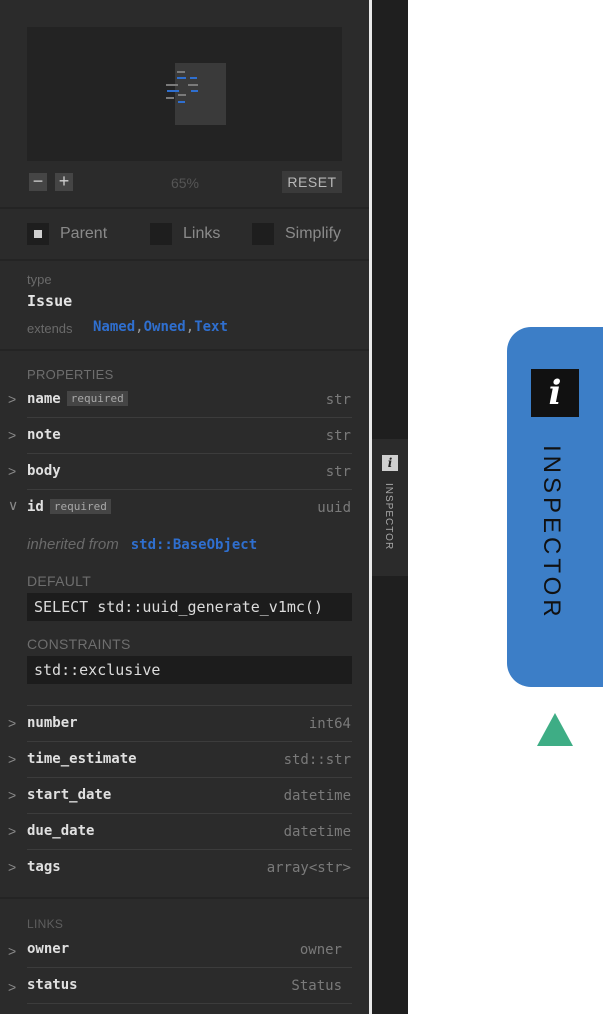 Image resolution: width=603 pixels, height=1014 pixels. Describe the element at coordinates (211, 327) in the screenshot. I see `extends-link-text: Text` at that location.